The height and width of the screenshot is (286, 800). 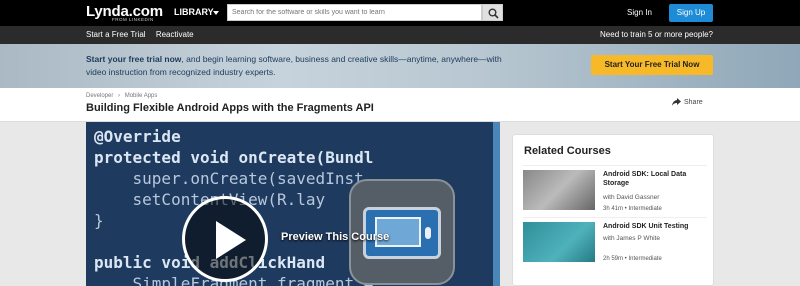 What do you see at coordinates (99, 220) in the screenshot?
I see `code-line: }` at bounding box center [99, 220].